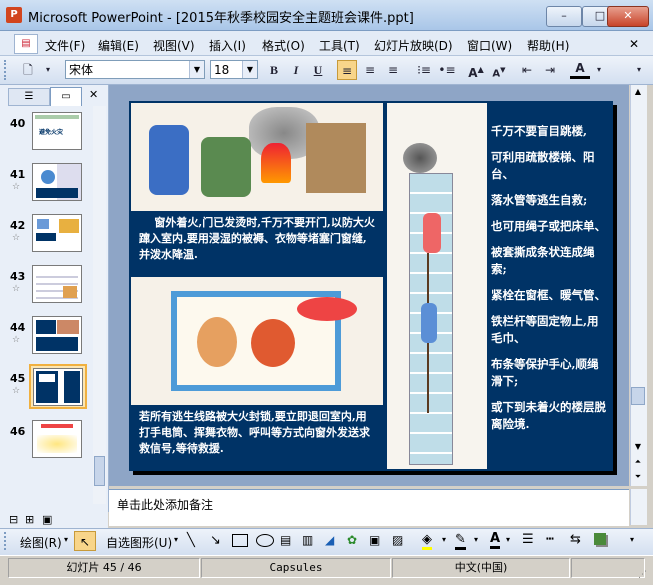 The image size is (653, 585). I want to click on slides-panel-scrollbar, so click(99, 305).